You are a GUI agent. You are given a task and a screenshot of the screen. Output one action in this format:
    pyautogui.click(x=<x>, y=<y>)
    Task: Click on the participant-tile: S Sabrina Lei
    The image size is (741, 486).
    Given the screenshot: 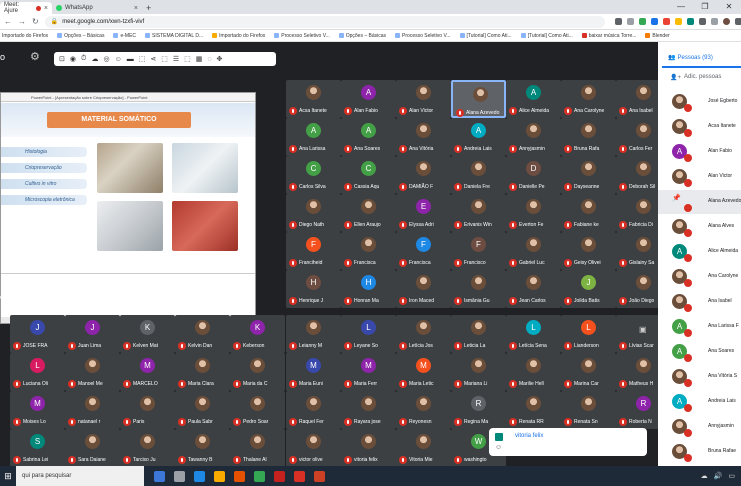 What is the action you would take?
    pyautogui.click(x=37, y=448)
    